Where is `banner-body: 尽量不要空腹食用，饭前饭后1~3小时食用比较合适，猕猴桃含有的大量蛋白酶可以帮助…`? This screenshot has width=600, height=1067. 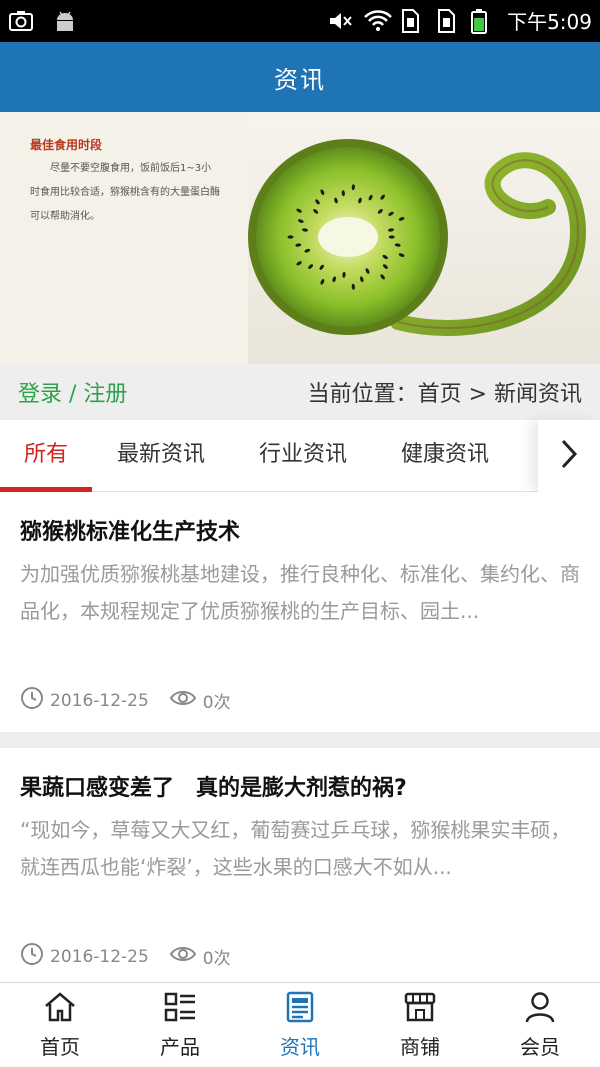 banner-body: 尽量不要空腹食用，饭前饭后1~3小时食用比较合适，猕猴桃含有的大量蛋白酶可以帮助… is located at coordinates (125, 192).